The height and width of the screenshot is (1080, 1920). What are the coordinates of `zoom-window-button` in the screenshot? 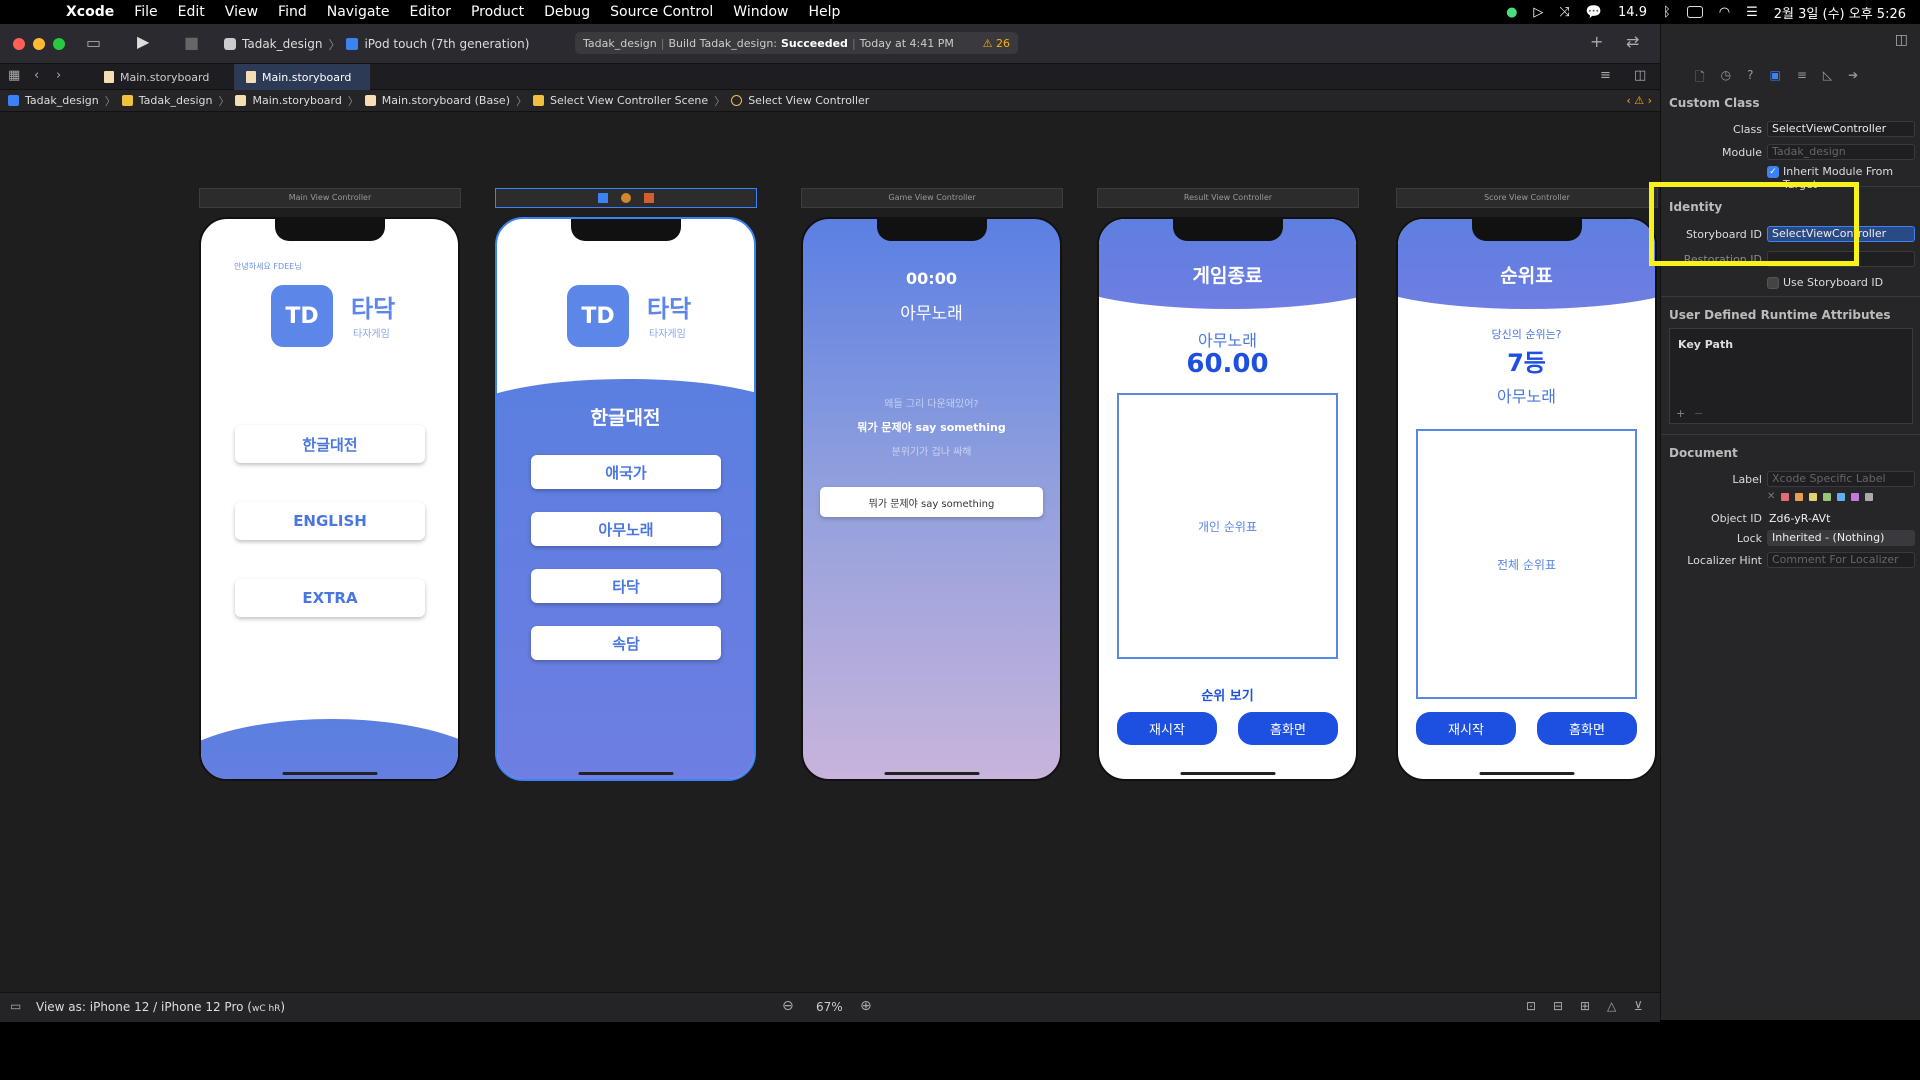 It's located at (59, 44).